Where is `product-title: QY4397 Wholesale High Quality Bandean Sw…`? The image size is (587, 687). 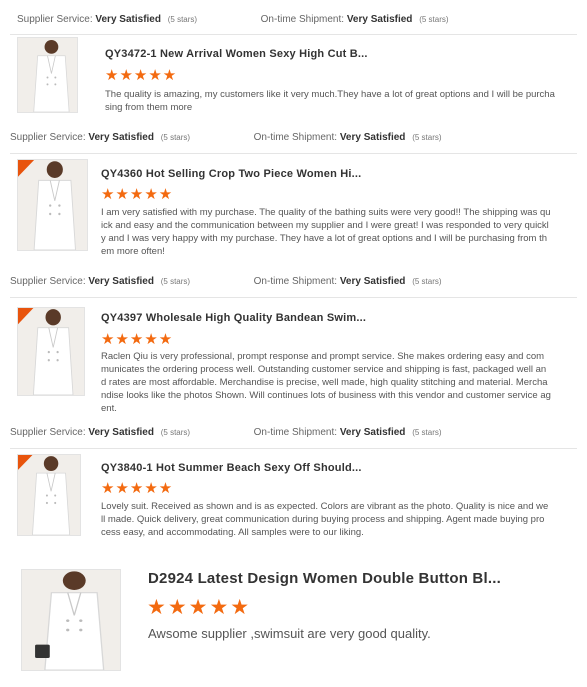
product-title: QY4397 Wholesale High Quality Bandean Sw… is located at coordinates (233, 318).